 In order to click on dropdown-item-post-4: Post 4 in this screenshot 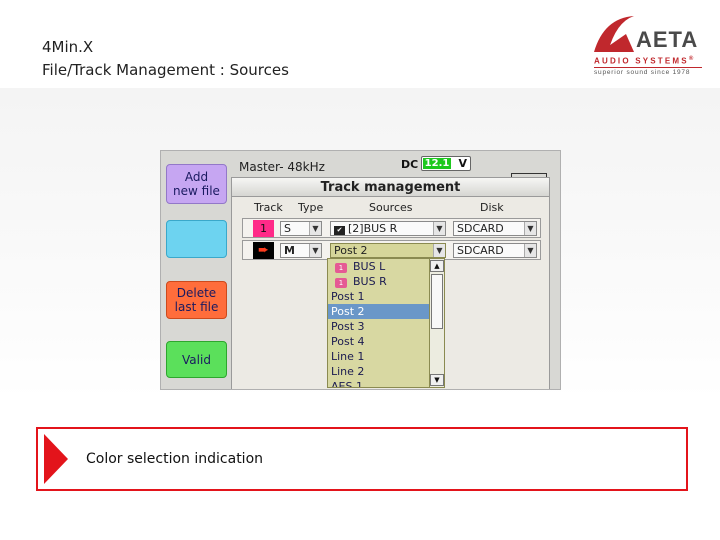, I will do `click(378, 341)`.